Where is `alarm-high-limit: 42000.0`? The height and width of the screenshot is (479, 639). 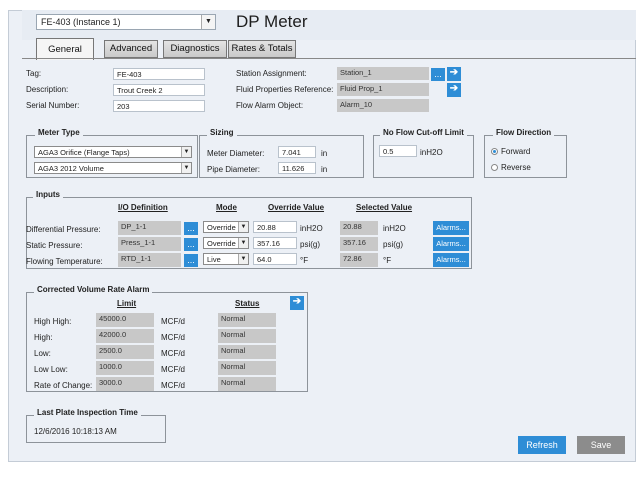
alarm-high-limit: 42000.0 is located at coordinates (125, 336).